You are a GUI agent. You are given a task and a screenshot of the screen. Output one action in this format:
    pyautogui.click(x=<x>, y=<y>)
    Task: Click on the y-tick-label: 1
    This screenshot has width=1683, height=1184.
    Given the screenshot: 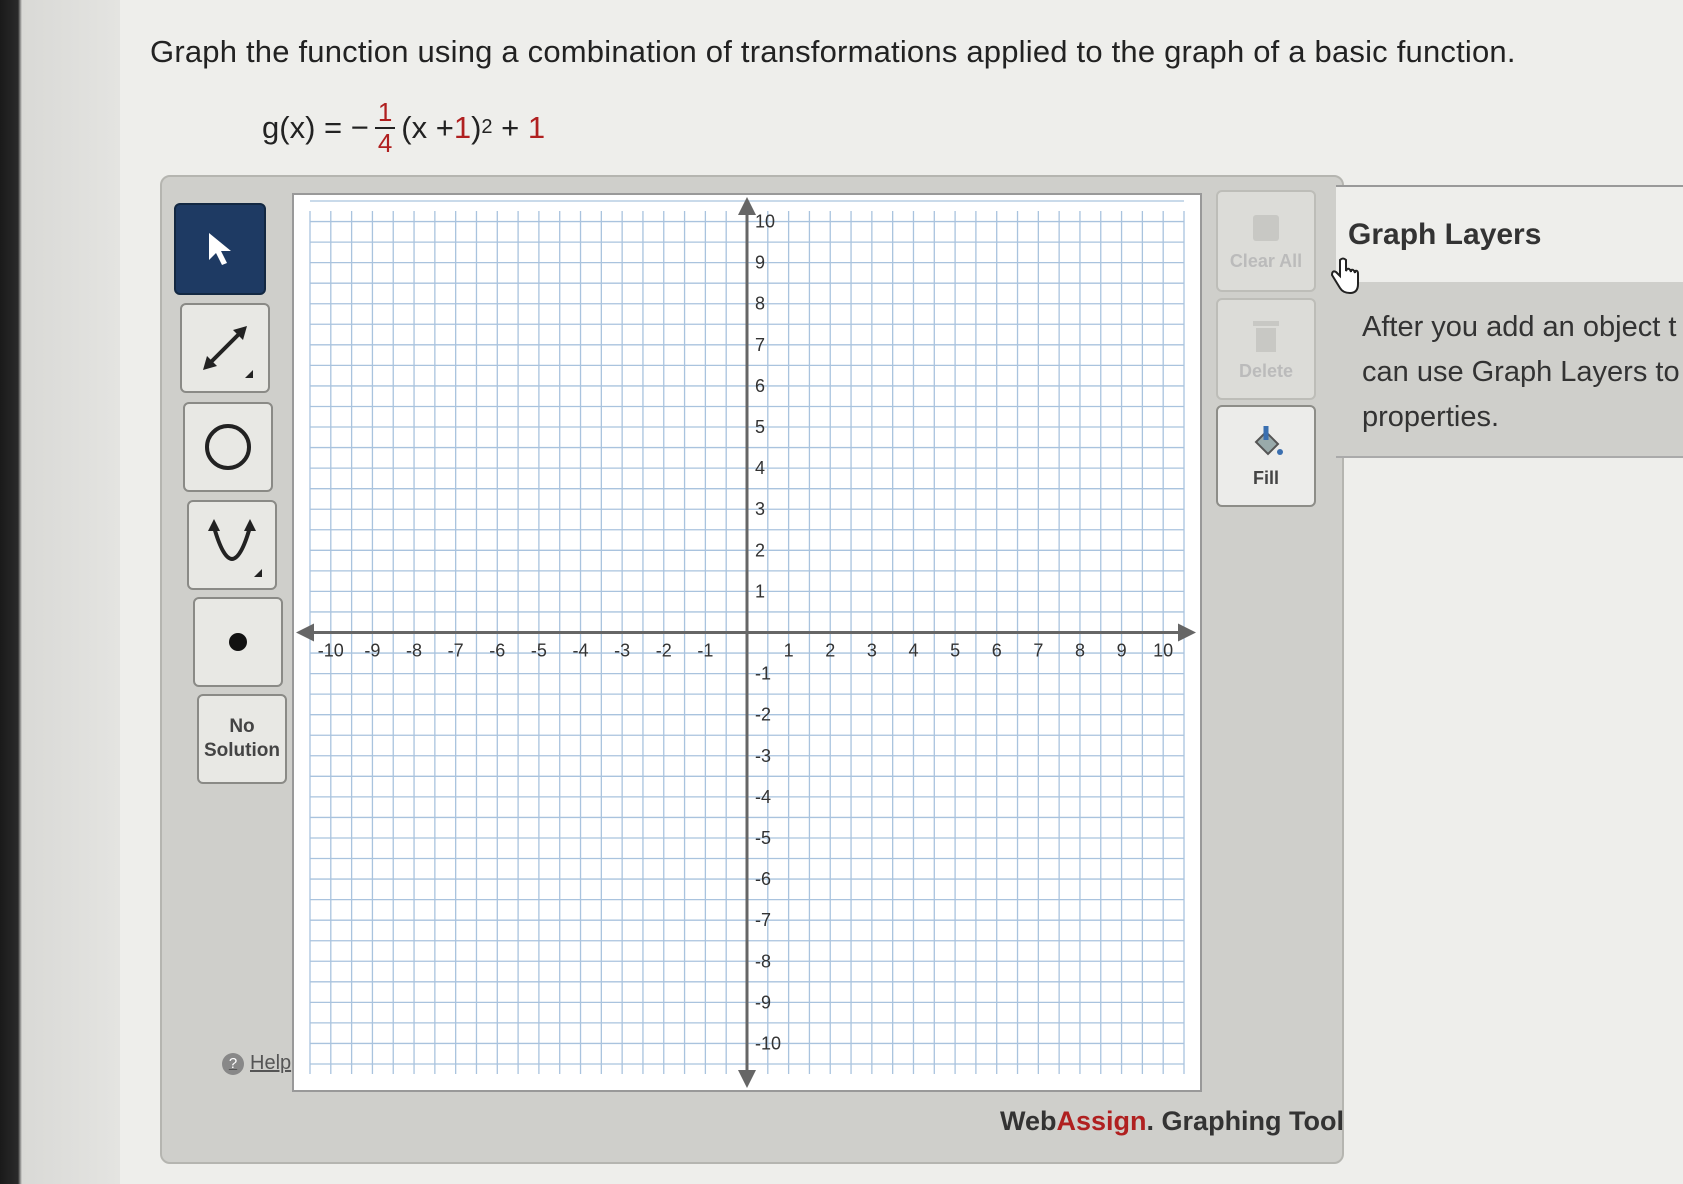 What is the action you would take?
    pyautogui.click(x=760, y=591)
    